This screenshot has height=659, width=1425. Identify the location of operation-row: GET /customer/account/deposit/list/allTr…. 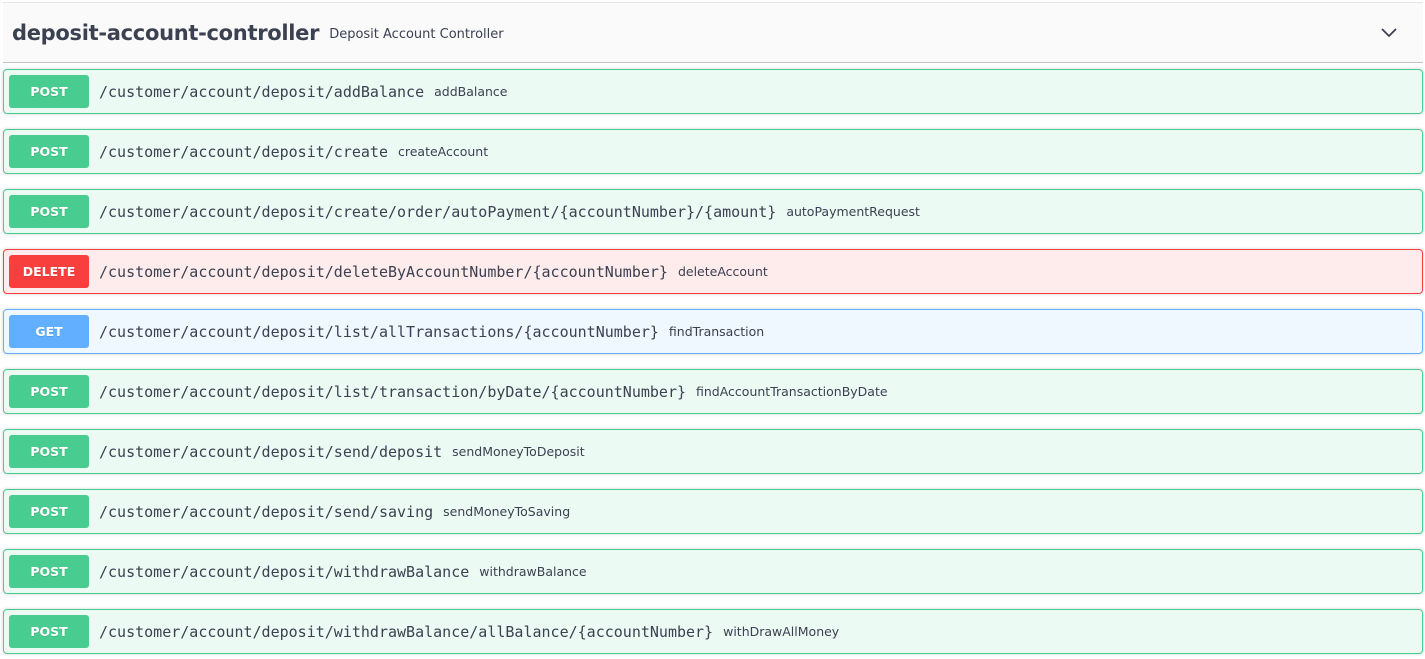
(713, 331).